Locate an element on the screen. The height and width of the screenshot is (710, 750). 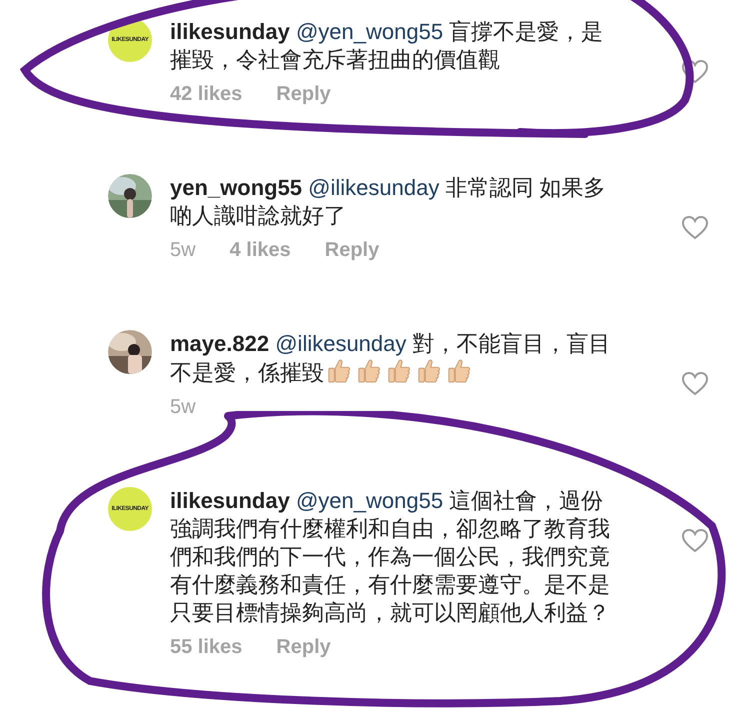
comment-text: ilikesunday @yen_wong55 這個社會，過份強調我們有什麼權利和自由，卻忽略了教育我們和我們的下一代，作為一個公民，我們究竟有什麼義務和責任，有什麼需要遵守。是不是只要目標情操夠高尚，就可以罔顧他人利益？ is located at coordinates (390, 557).